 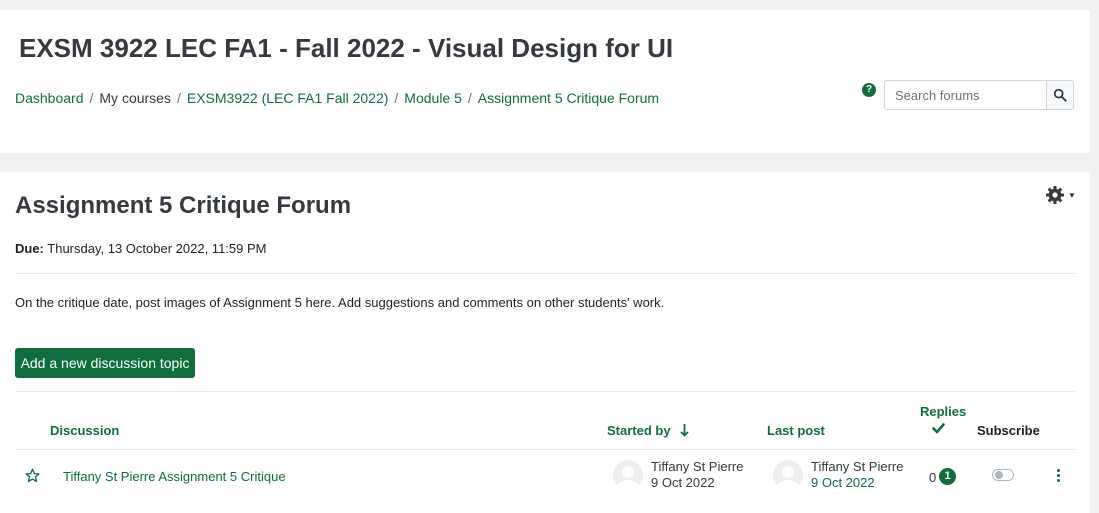 What do you see at coordinates (568, 98) in the screenshot?
I see `breadcrumb-forum: Assignment 5 Critique Forum` at bounding box center [568, 98].